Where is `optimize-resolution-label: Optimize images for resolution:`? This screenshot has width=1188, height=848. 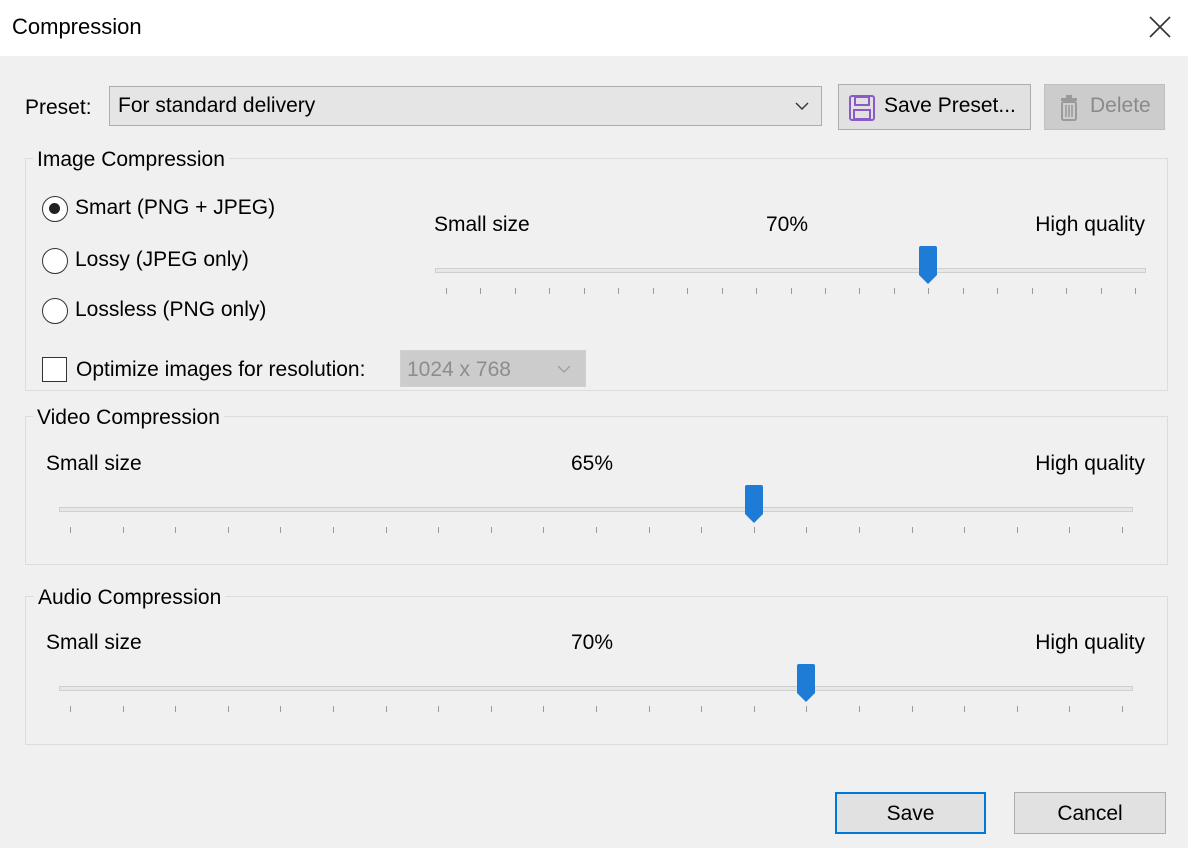
optimize-resolution-label: Optimize images for resolution: is located at coordinates (220, 370).